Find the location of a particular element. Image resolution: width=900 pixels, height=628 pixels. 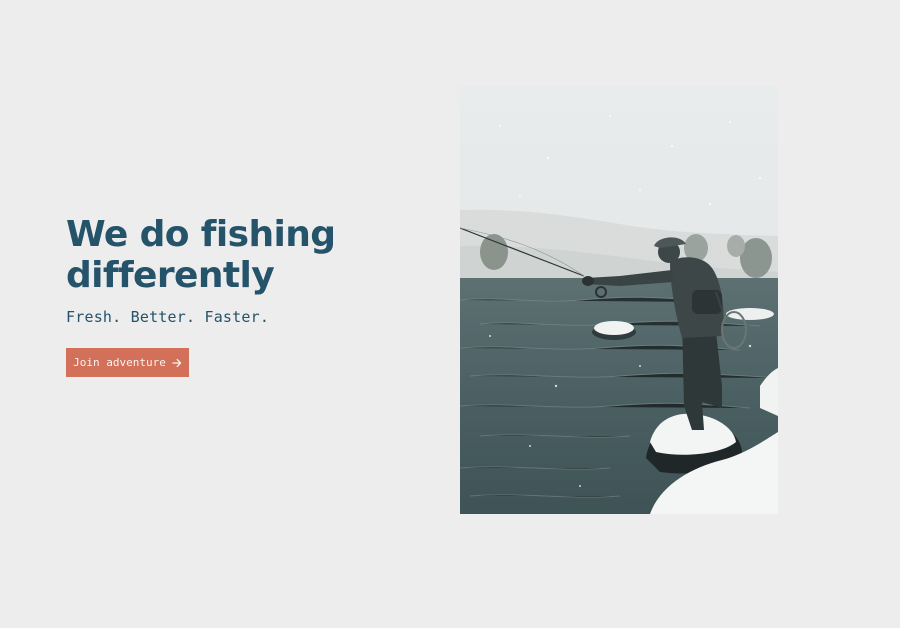

join-adventure-label: Join adventure is located at coordinates (119, 362).